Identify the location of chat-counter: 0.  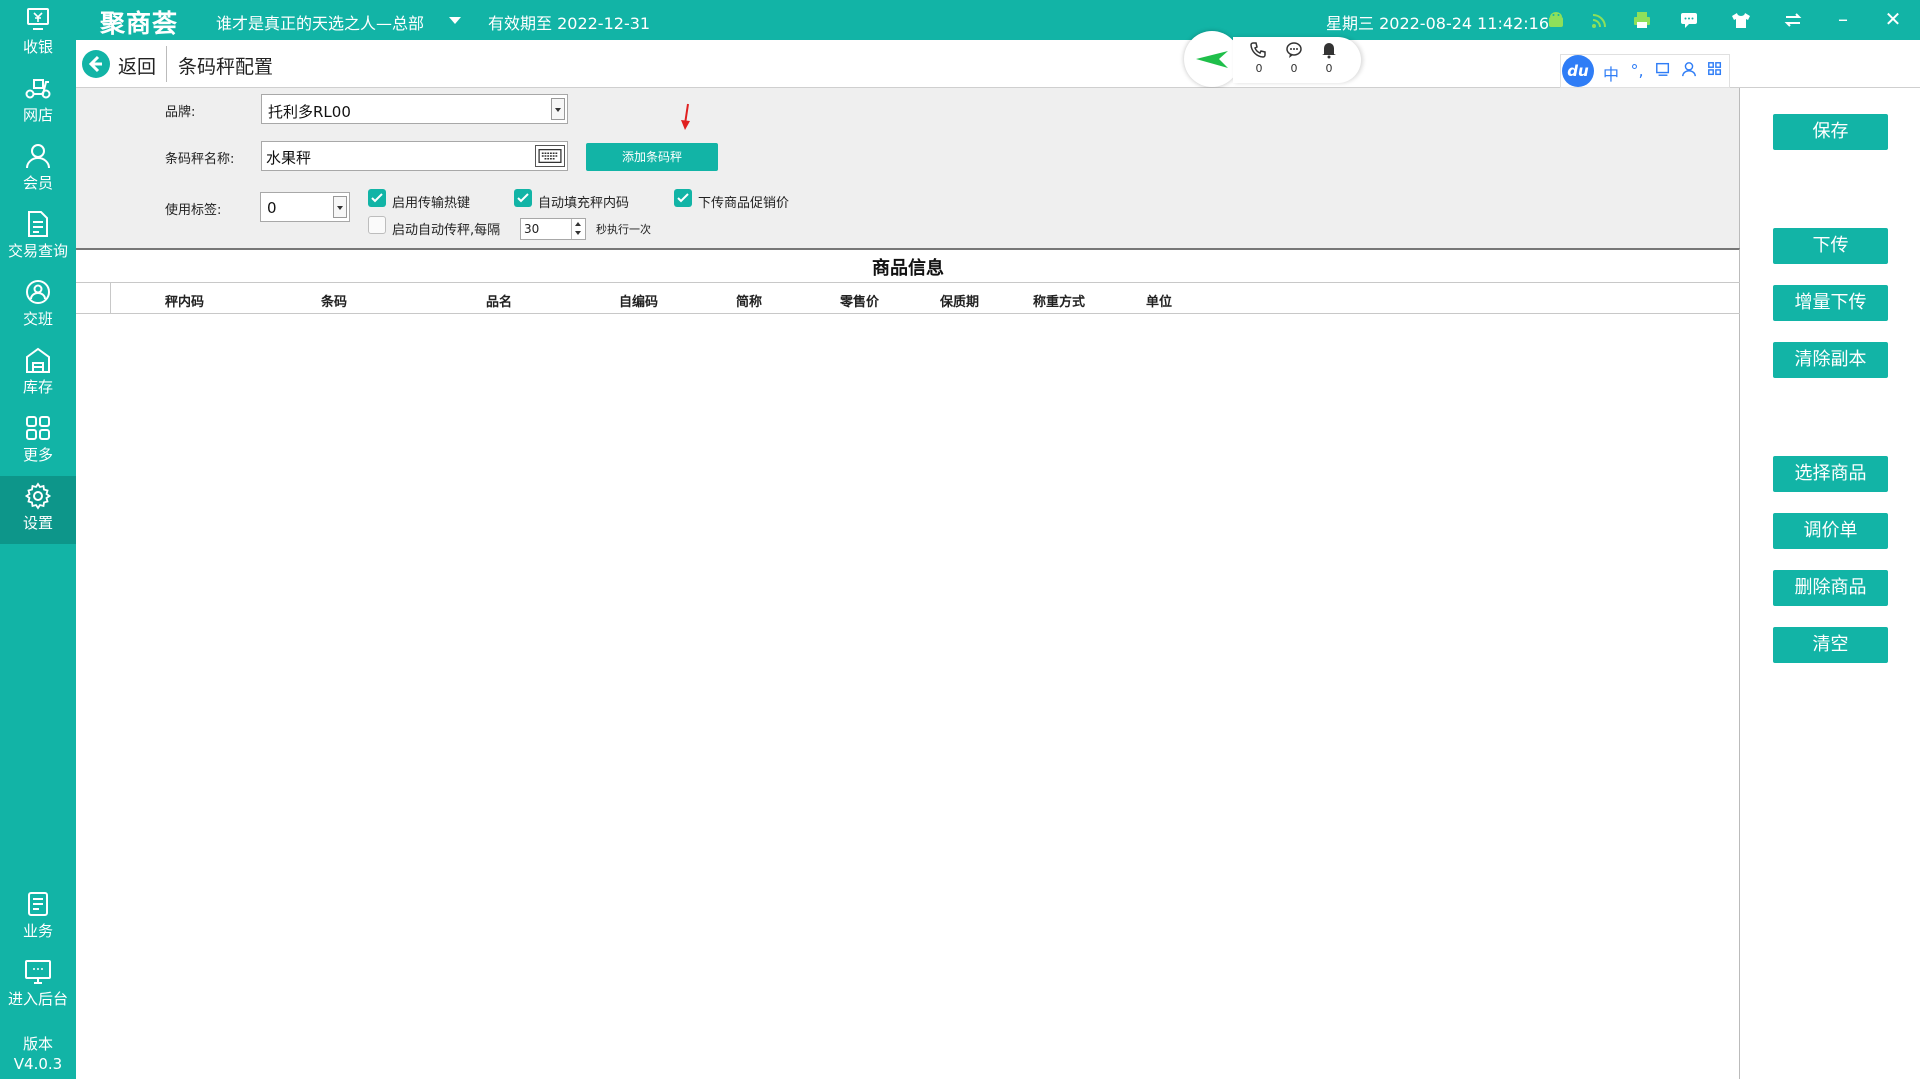
(1294, 58).